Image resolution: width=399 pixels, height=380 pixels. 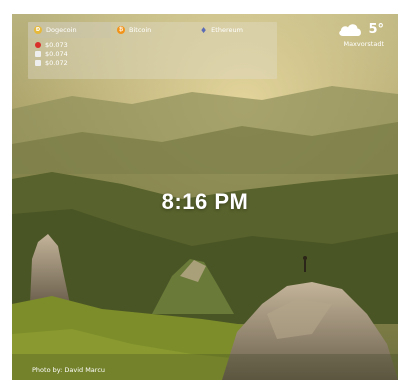 What do you see at coordinates (56, 62) in the screenshot?
I see `price-value: $0.072` at bounding box center [56, 62].